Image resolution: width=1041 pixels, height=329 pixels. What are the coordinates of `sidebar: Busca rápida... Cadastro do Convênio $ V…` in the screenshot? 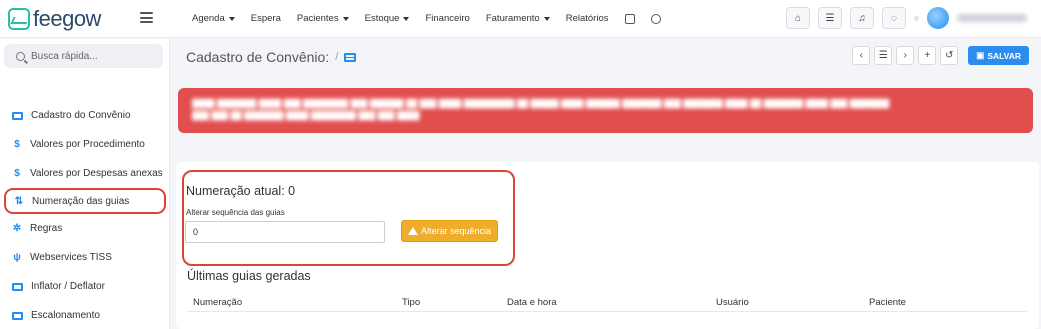 It's located at (85, 184).